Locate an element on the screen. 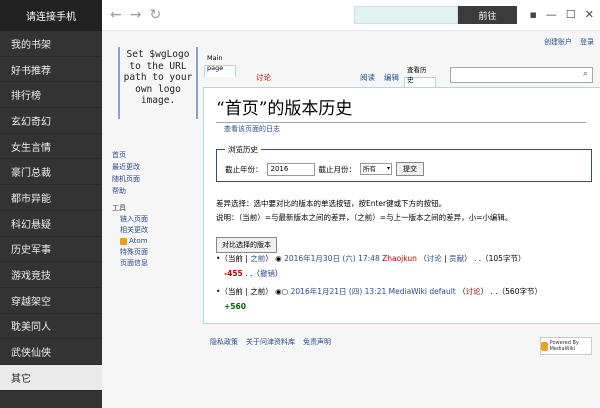  footer-links: 隐私政策 关于问津资料库 免责声明 is located at coordinates (270, 342).